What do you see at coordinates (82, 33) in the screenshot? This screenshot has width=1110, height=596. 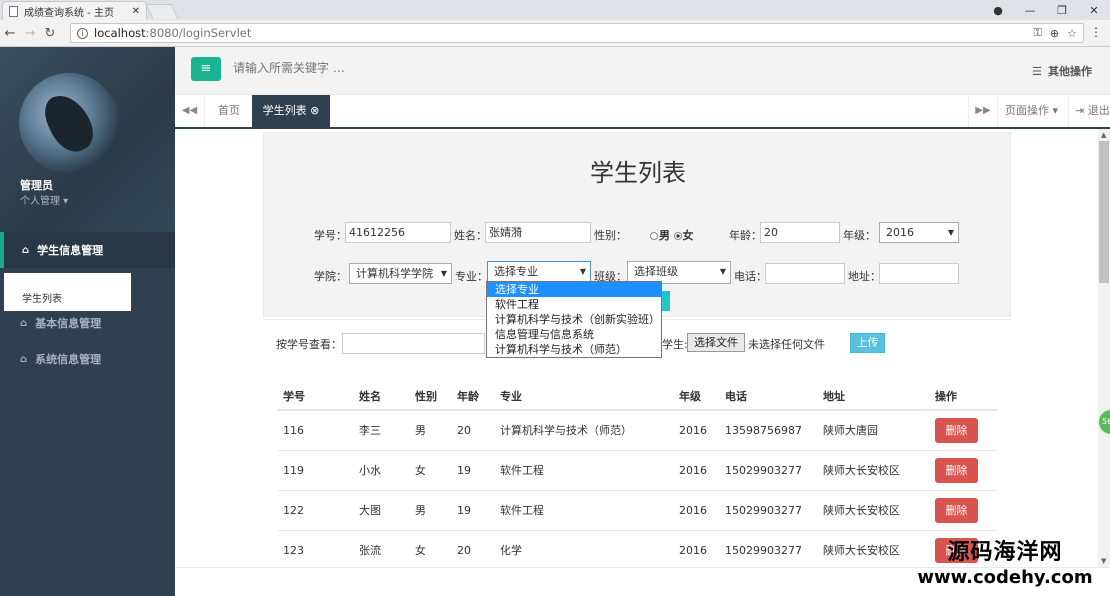 I see `info-icon: i` at bounding box center [82, 33].